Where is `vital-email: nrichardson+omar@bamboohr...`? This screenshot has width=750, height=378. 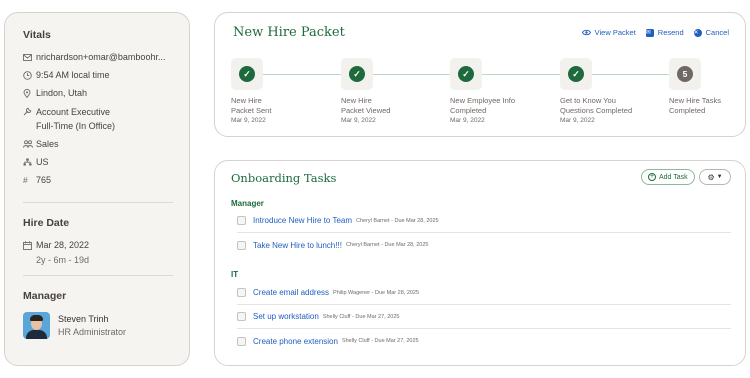 vital-email: nrichardson+omar@bamboohr... is located at coordinates (106, 60).